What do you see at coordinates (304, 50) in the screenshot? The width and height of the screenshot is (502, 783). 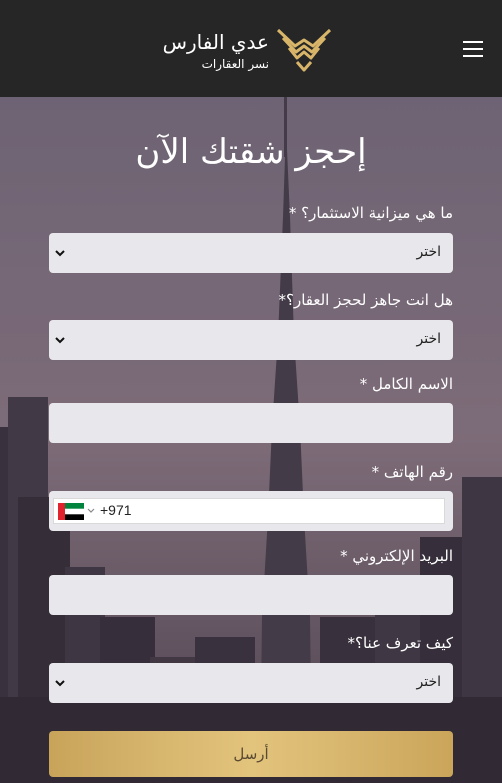 I see `eagle-wings-logo-icon` at bounding box center [304, 50].